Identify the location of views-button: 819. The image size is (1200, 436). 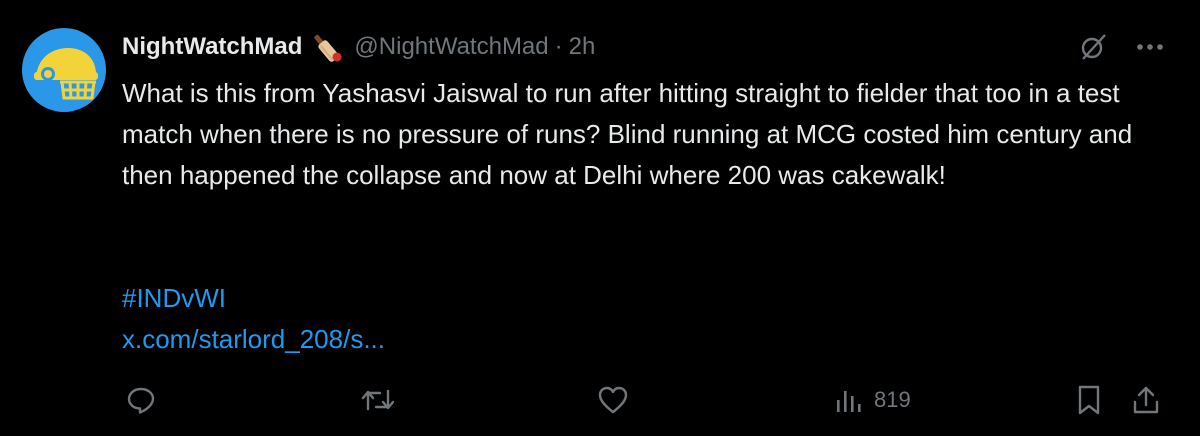
(872, 400).